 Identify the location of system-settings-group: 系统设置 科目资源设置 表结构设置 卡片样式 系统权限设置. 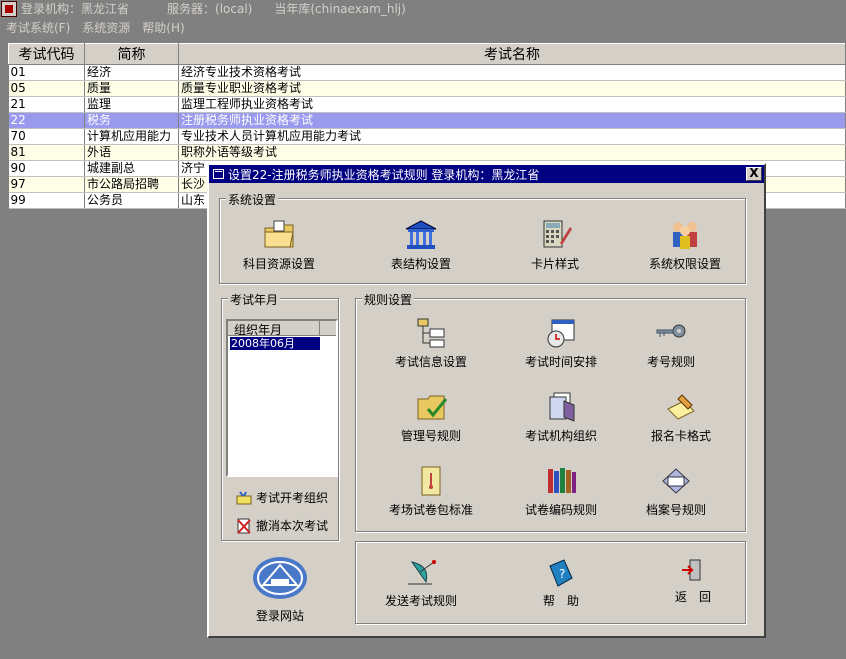
(482, 237).